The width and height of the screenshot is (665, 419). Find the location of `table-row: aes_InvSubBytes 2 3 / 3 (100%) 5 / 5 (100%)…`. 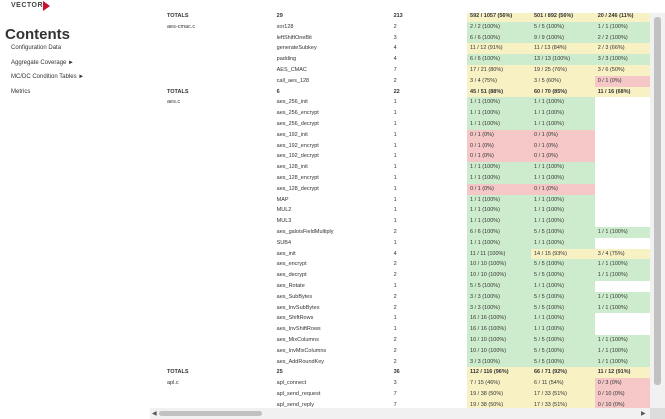

table-row: aes_InvSubBytes 2 3 / 3 (100%) 5 / 5 (100%)… is located at coordinates (407, 308).